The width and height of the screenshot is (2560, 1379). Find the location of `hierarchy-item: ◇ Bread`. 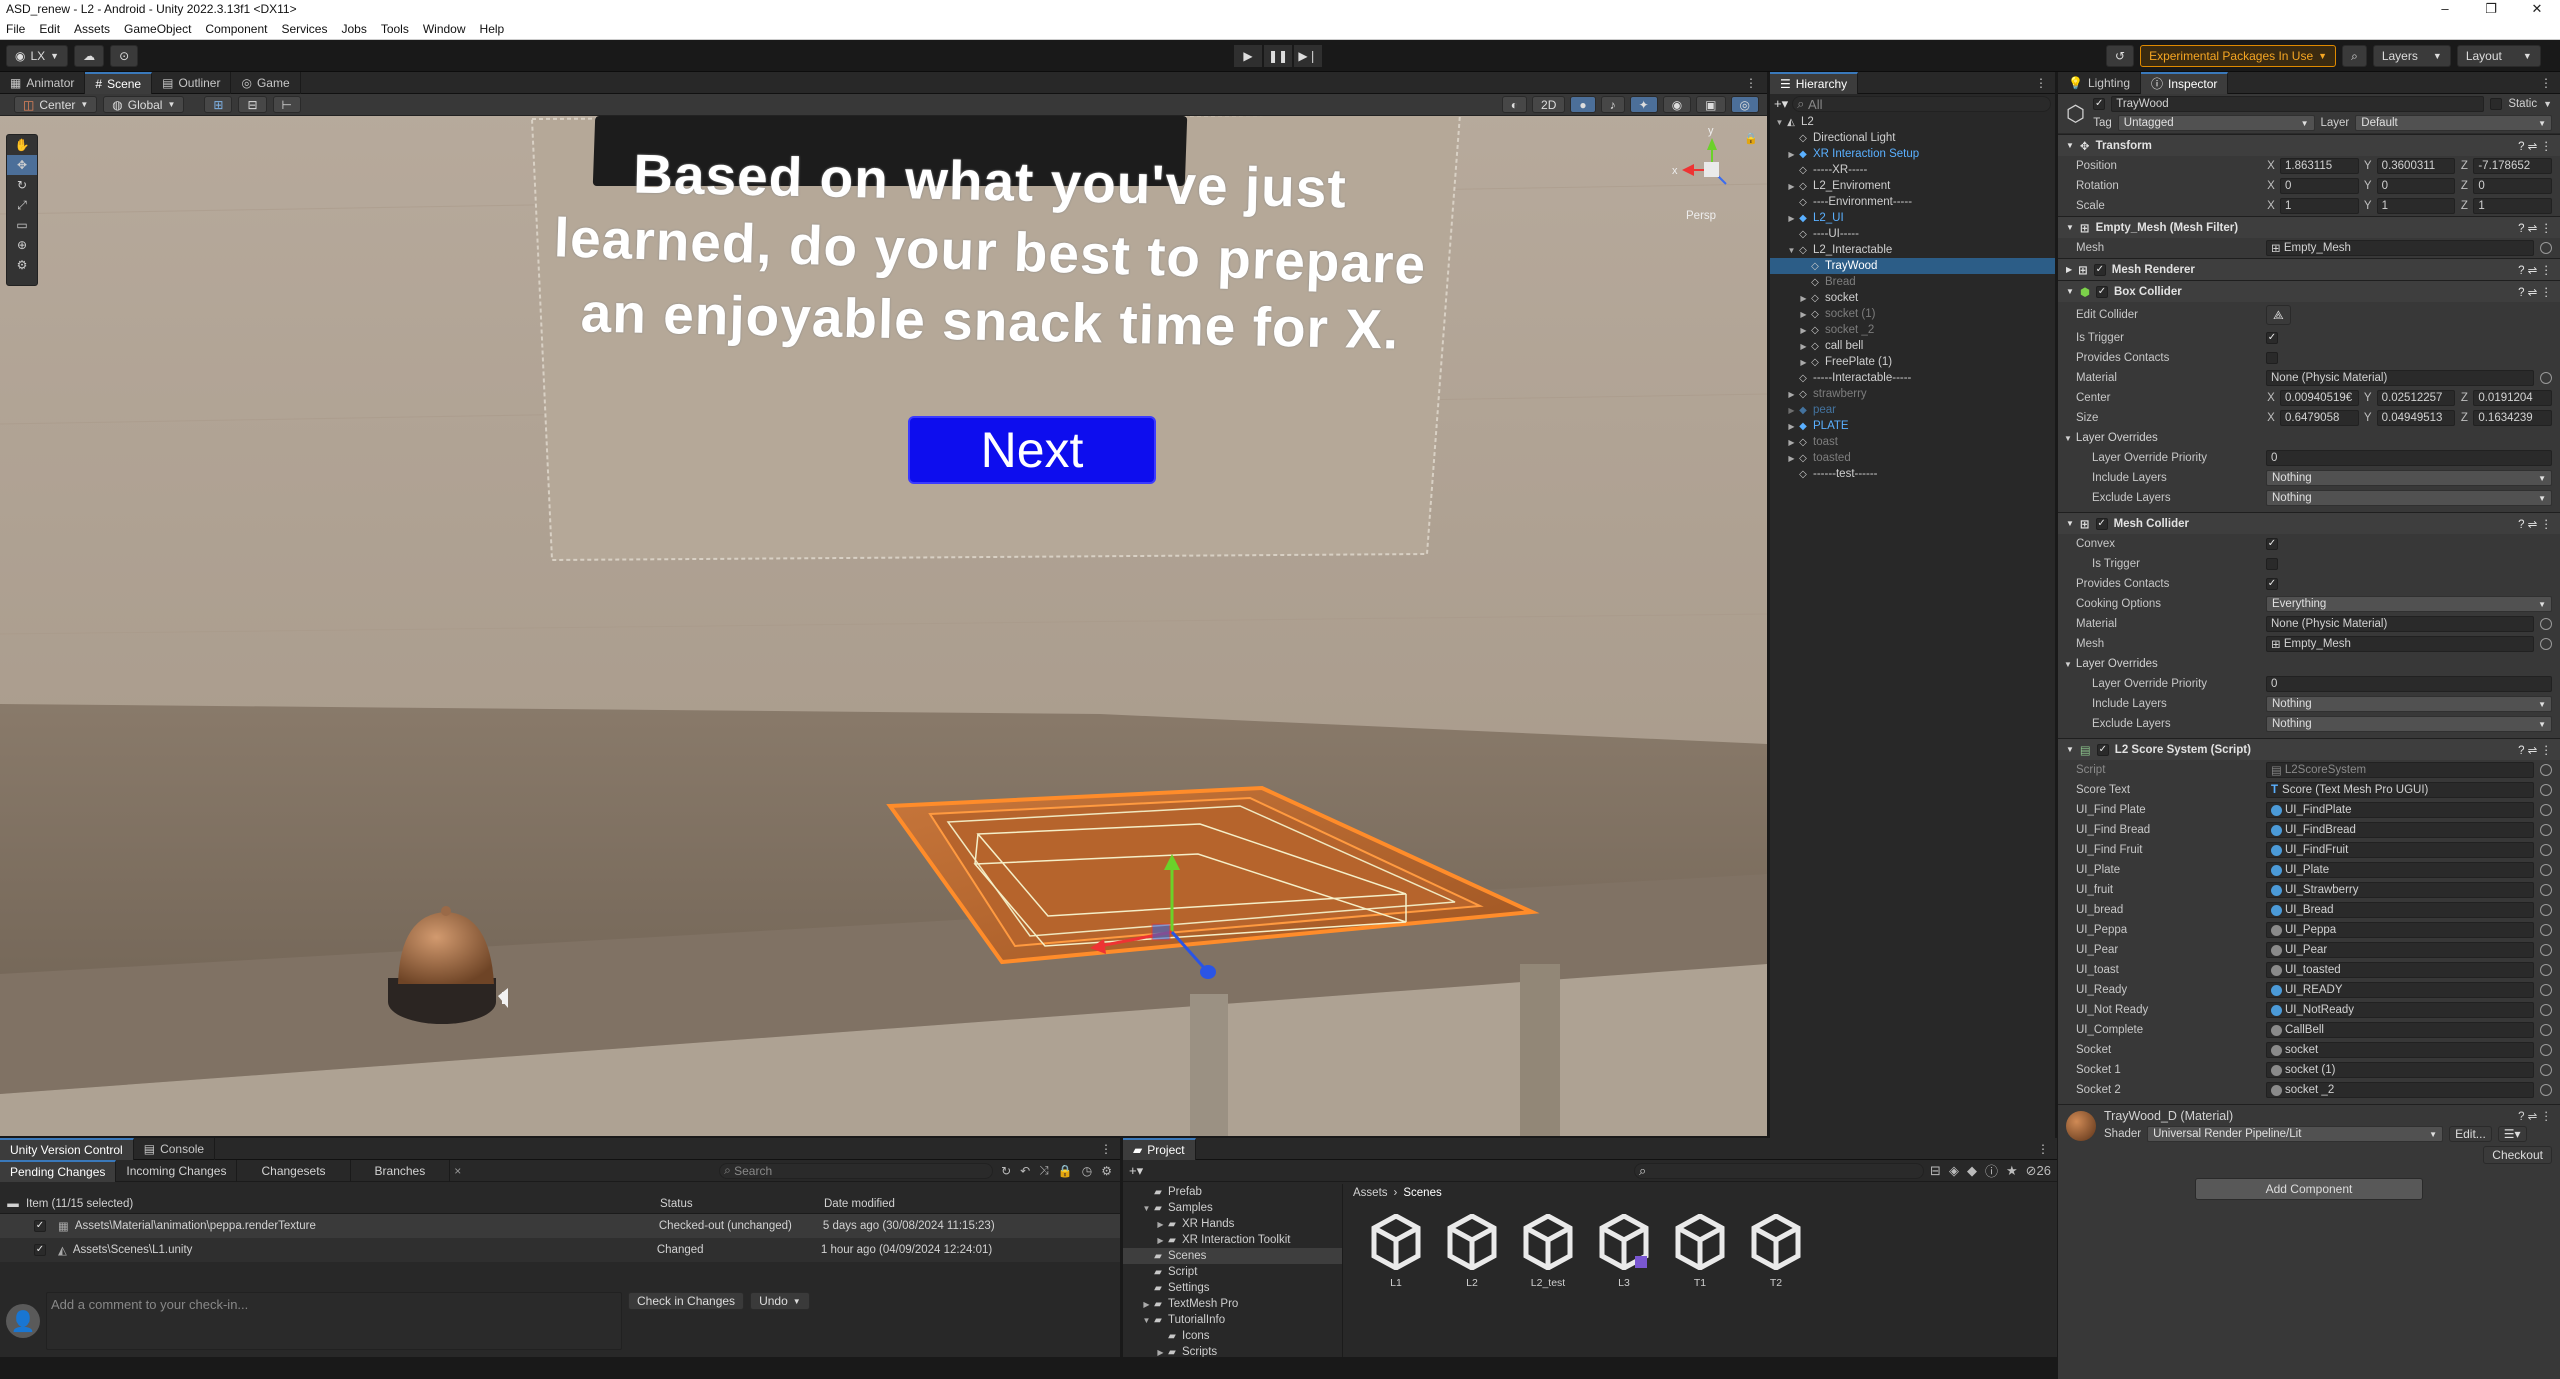

hierarchy-item: ◇ Bread is located at coordinates (1912, 282).